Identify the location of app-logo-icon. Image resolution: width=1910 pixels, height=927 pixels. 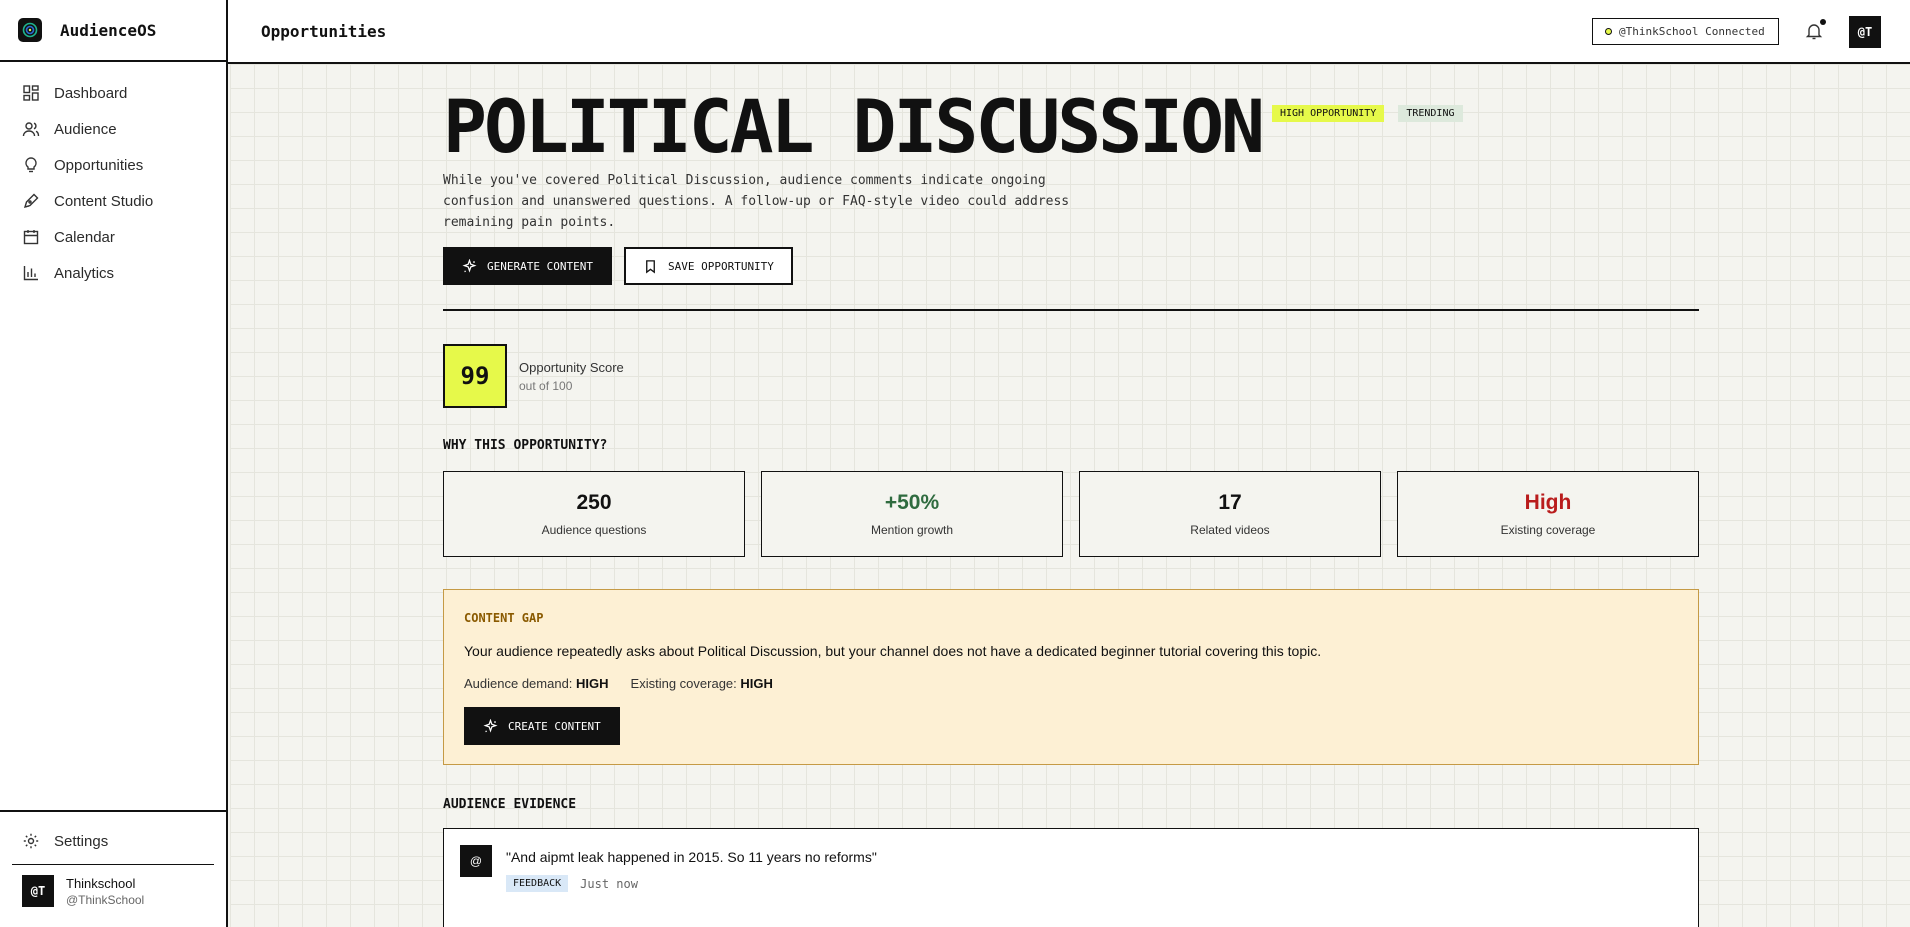
(30, 30).